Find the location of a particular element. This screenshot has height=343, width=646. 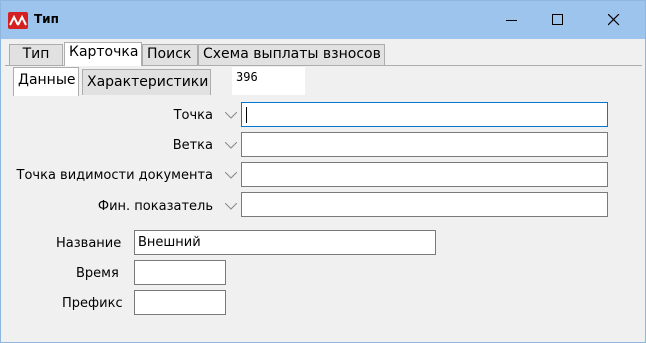

minimize-button is located at coordinates (512, 20).